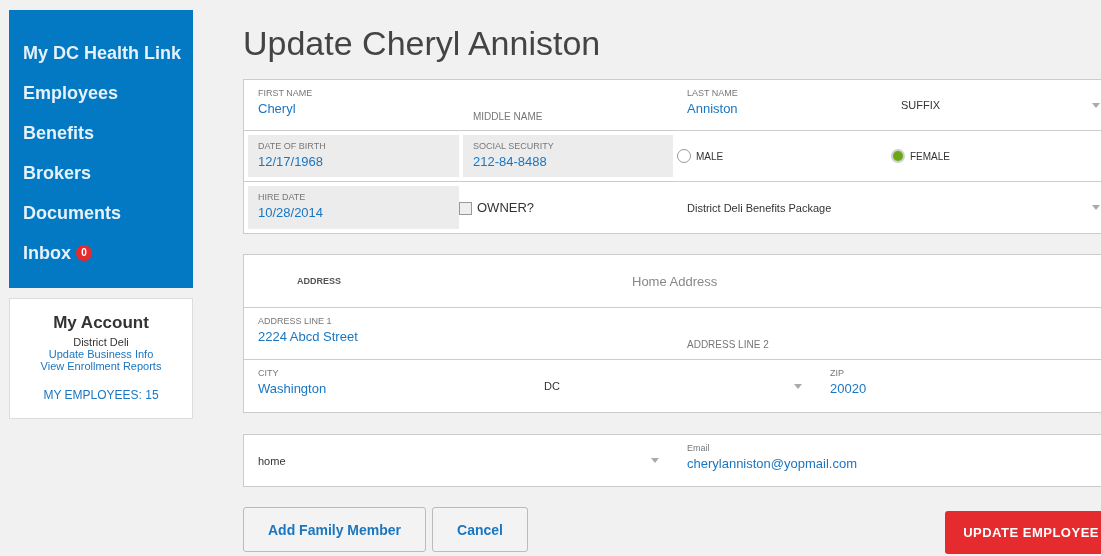  I want to click on address-kind: Home Address, so click(675, 281).